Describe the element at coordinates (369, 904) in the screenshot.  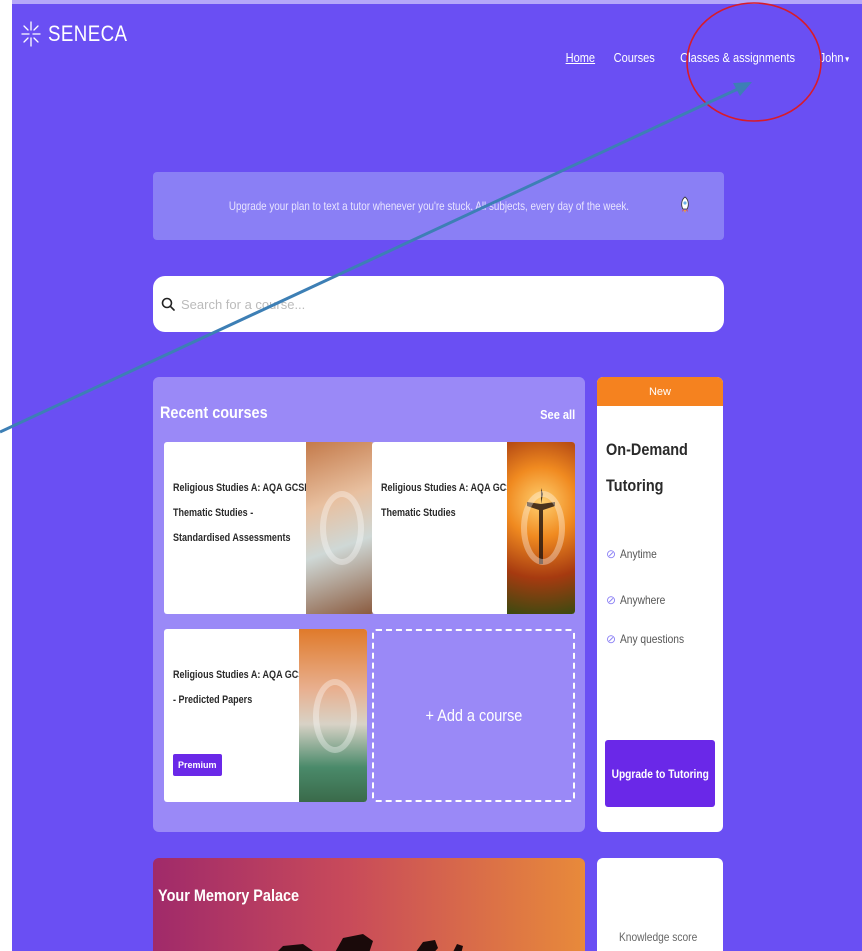
I see `memory-palace-panel: Your Memory Palace` at that location.